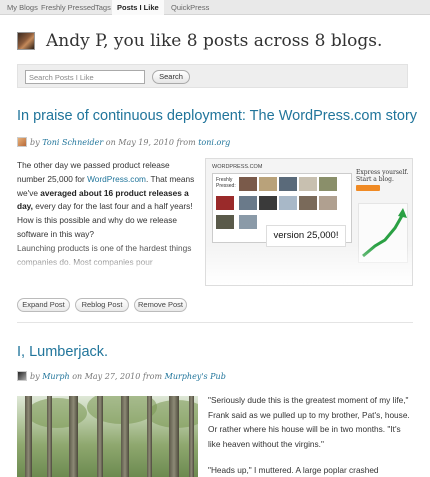  I want to click on search-button: Search, so click(171, 77).